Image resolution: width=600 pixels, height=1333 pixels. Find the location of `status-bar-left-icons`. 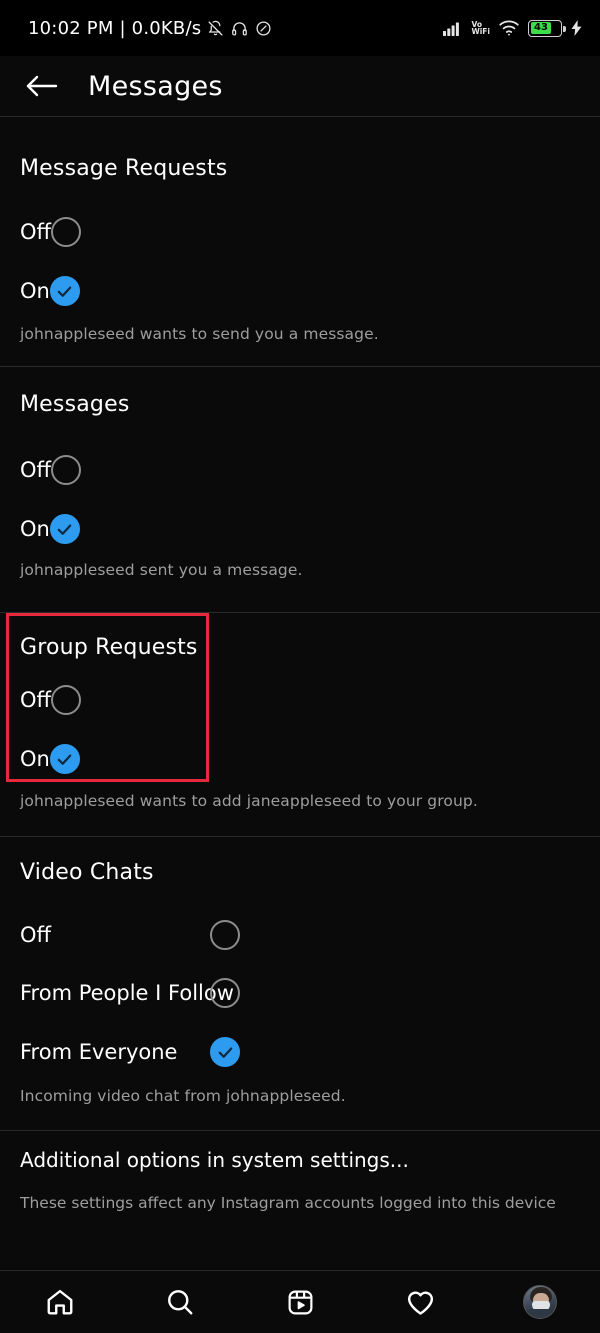

status-bar-left-icons is located at coordinates (239, 28).